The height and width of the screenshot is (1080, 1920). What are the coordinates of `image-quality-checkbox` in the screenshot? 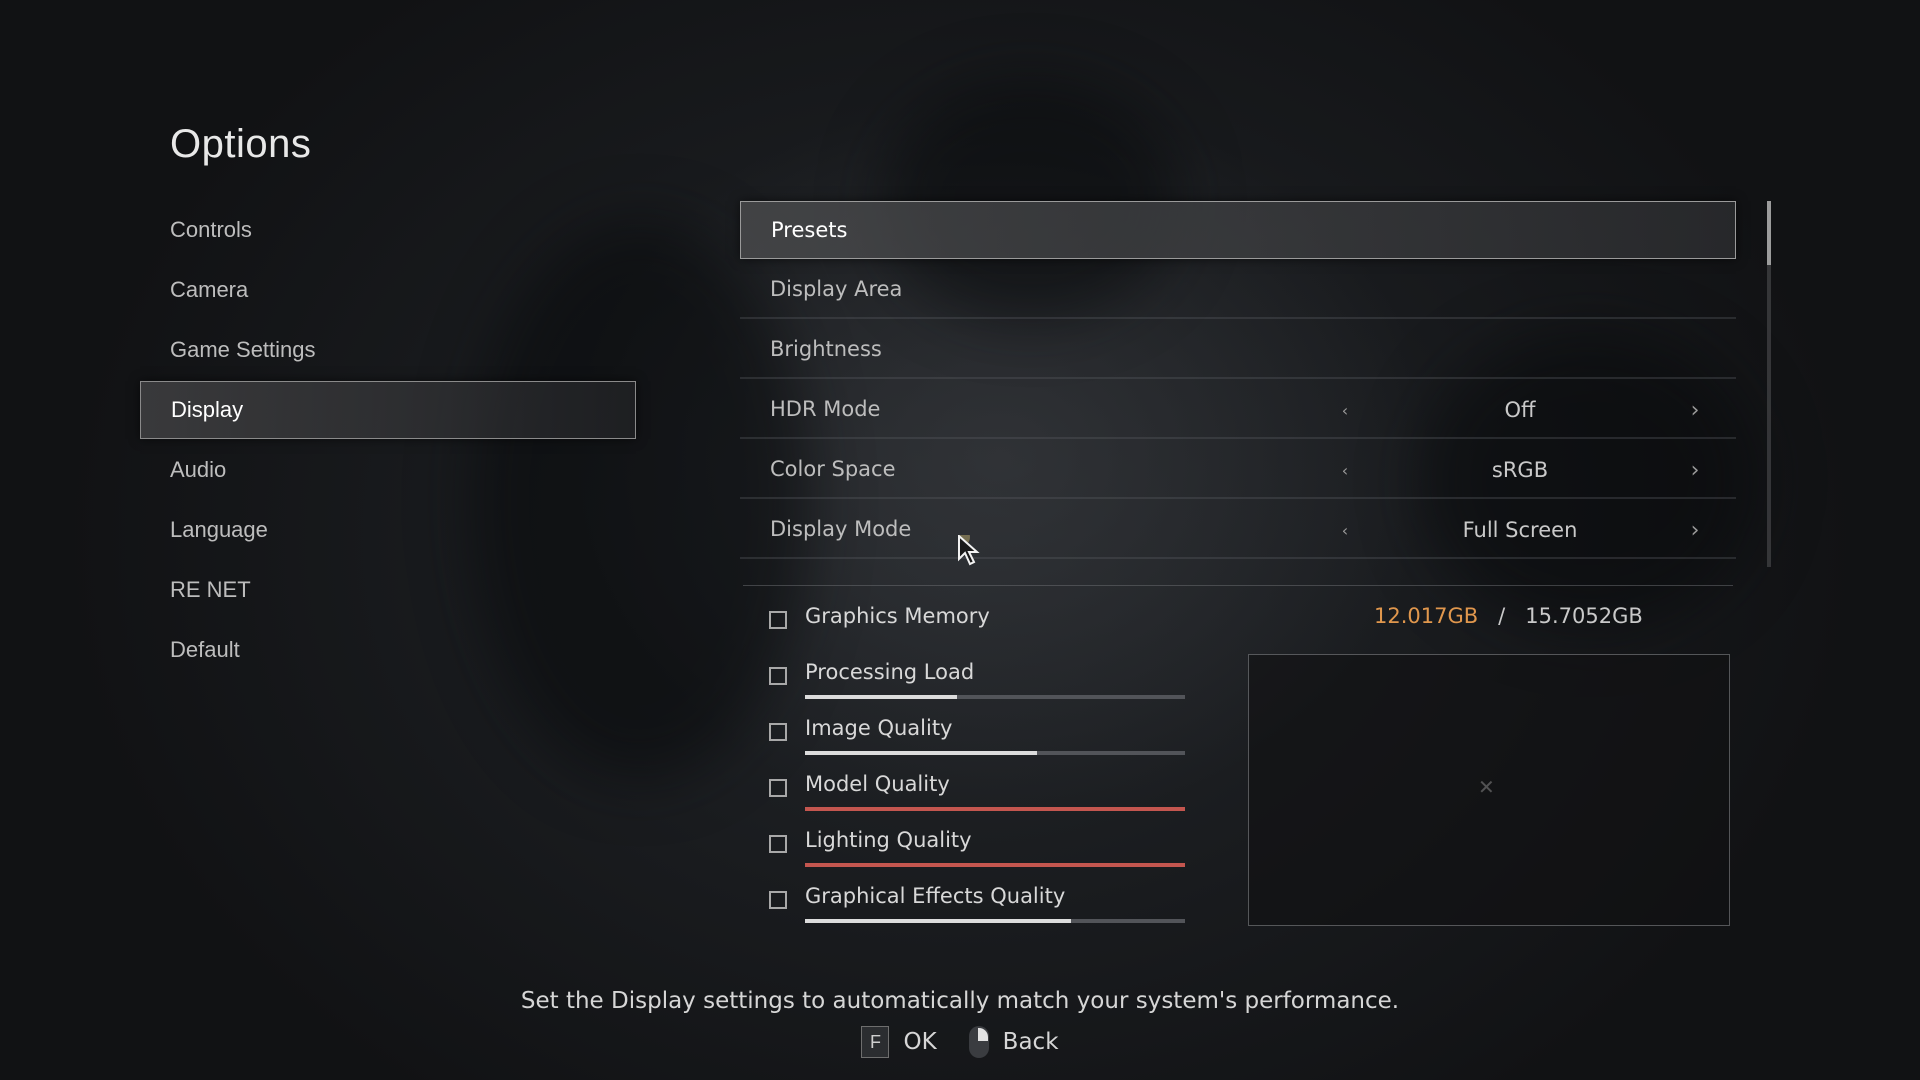 It's located at (778, 732).